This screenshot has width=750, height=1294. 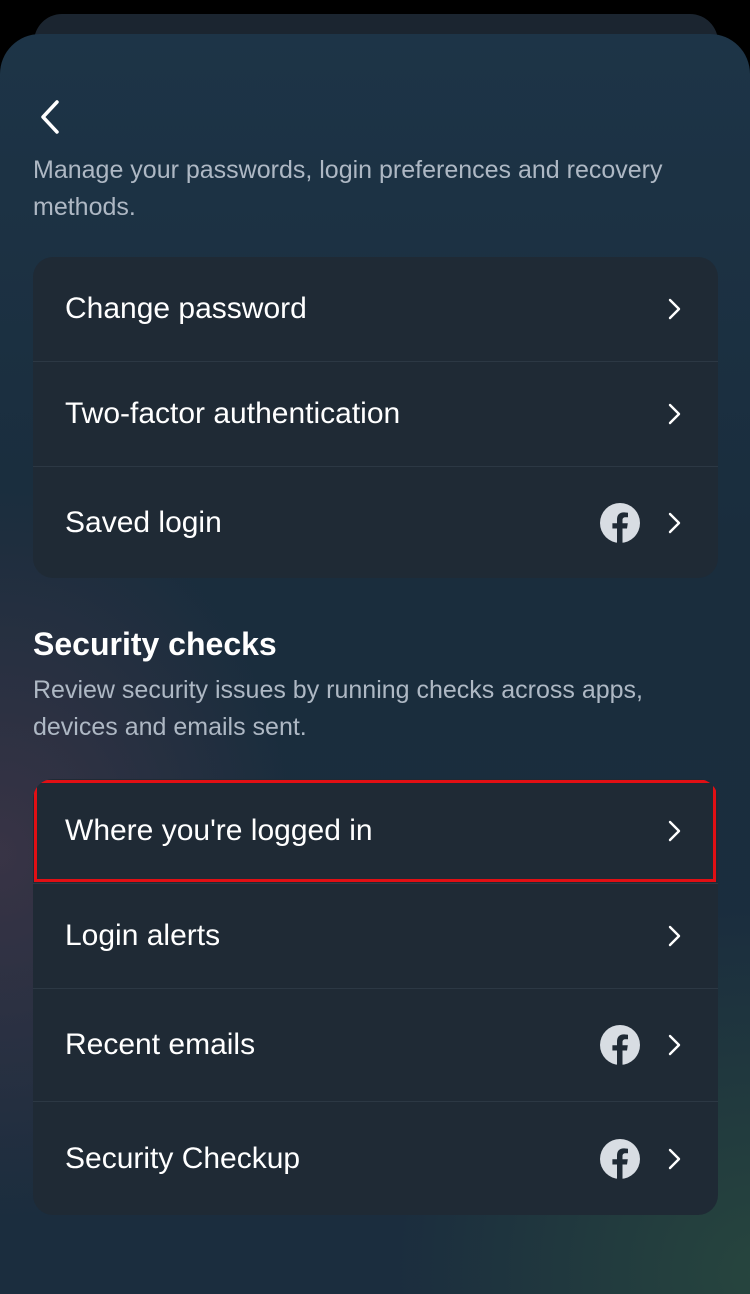 What do you see at coordinates (375, 309) in the screenshot?
I see `change-password-row: Change password` at bounding box center [375, 309].